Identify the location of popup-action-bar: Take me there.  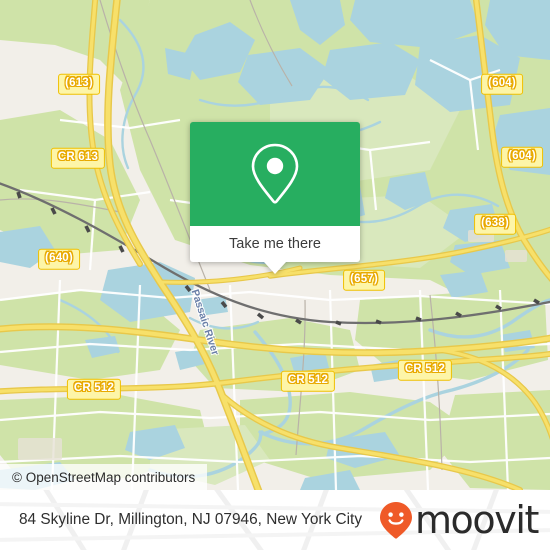
(275, 244).